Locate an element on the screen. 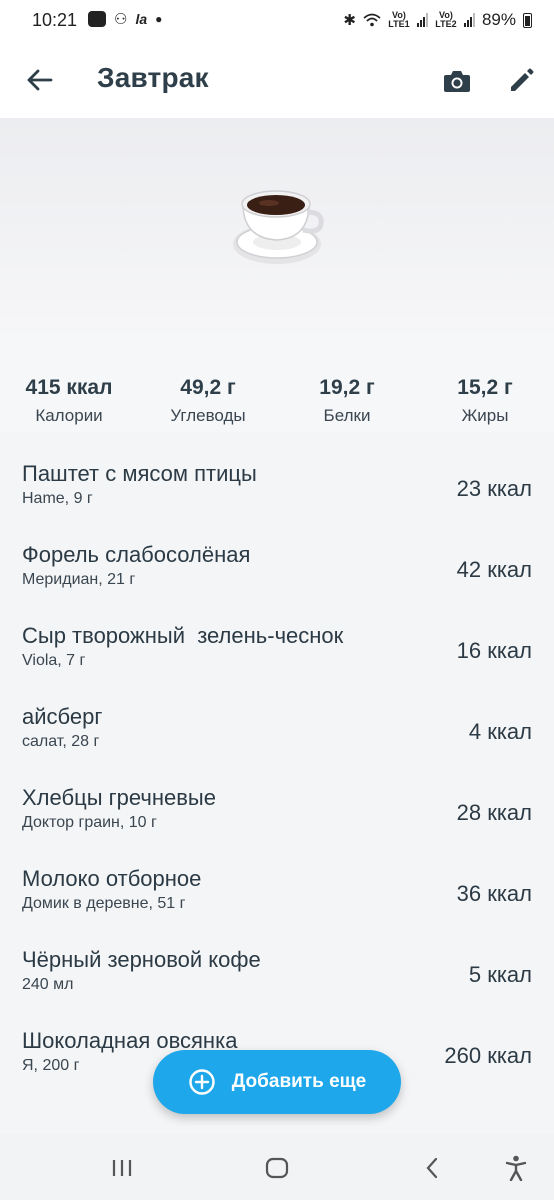  network-1-label: Vo) LTE1 is located at coordinates (399, 19).